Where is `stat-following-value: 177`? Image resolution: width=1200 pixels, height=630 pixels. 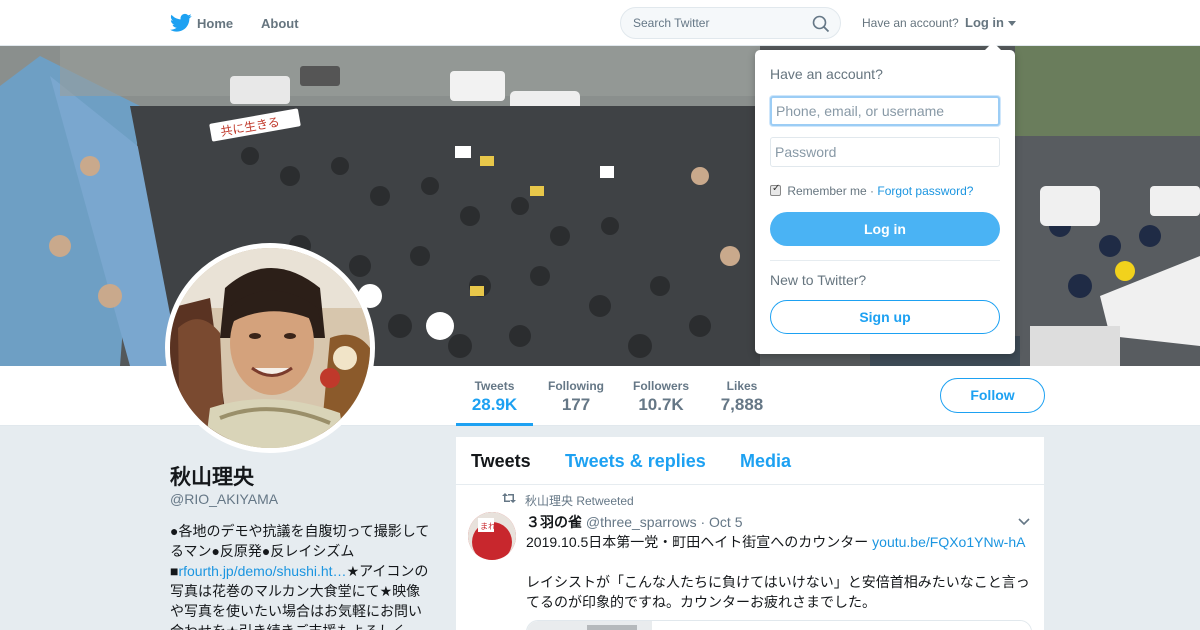 stat-following-value: 177 is located at coordinates (576, 404).